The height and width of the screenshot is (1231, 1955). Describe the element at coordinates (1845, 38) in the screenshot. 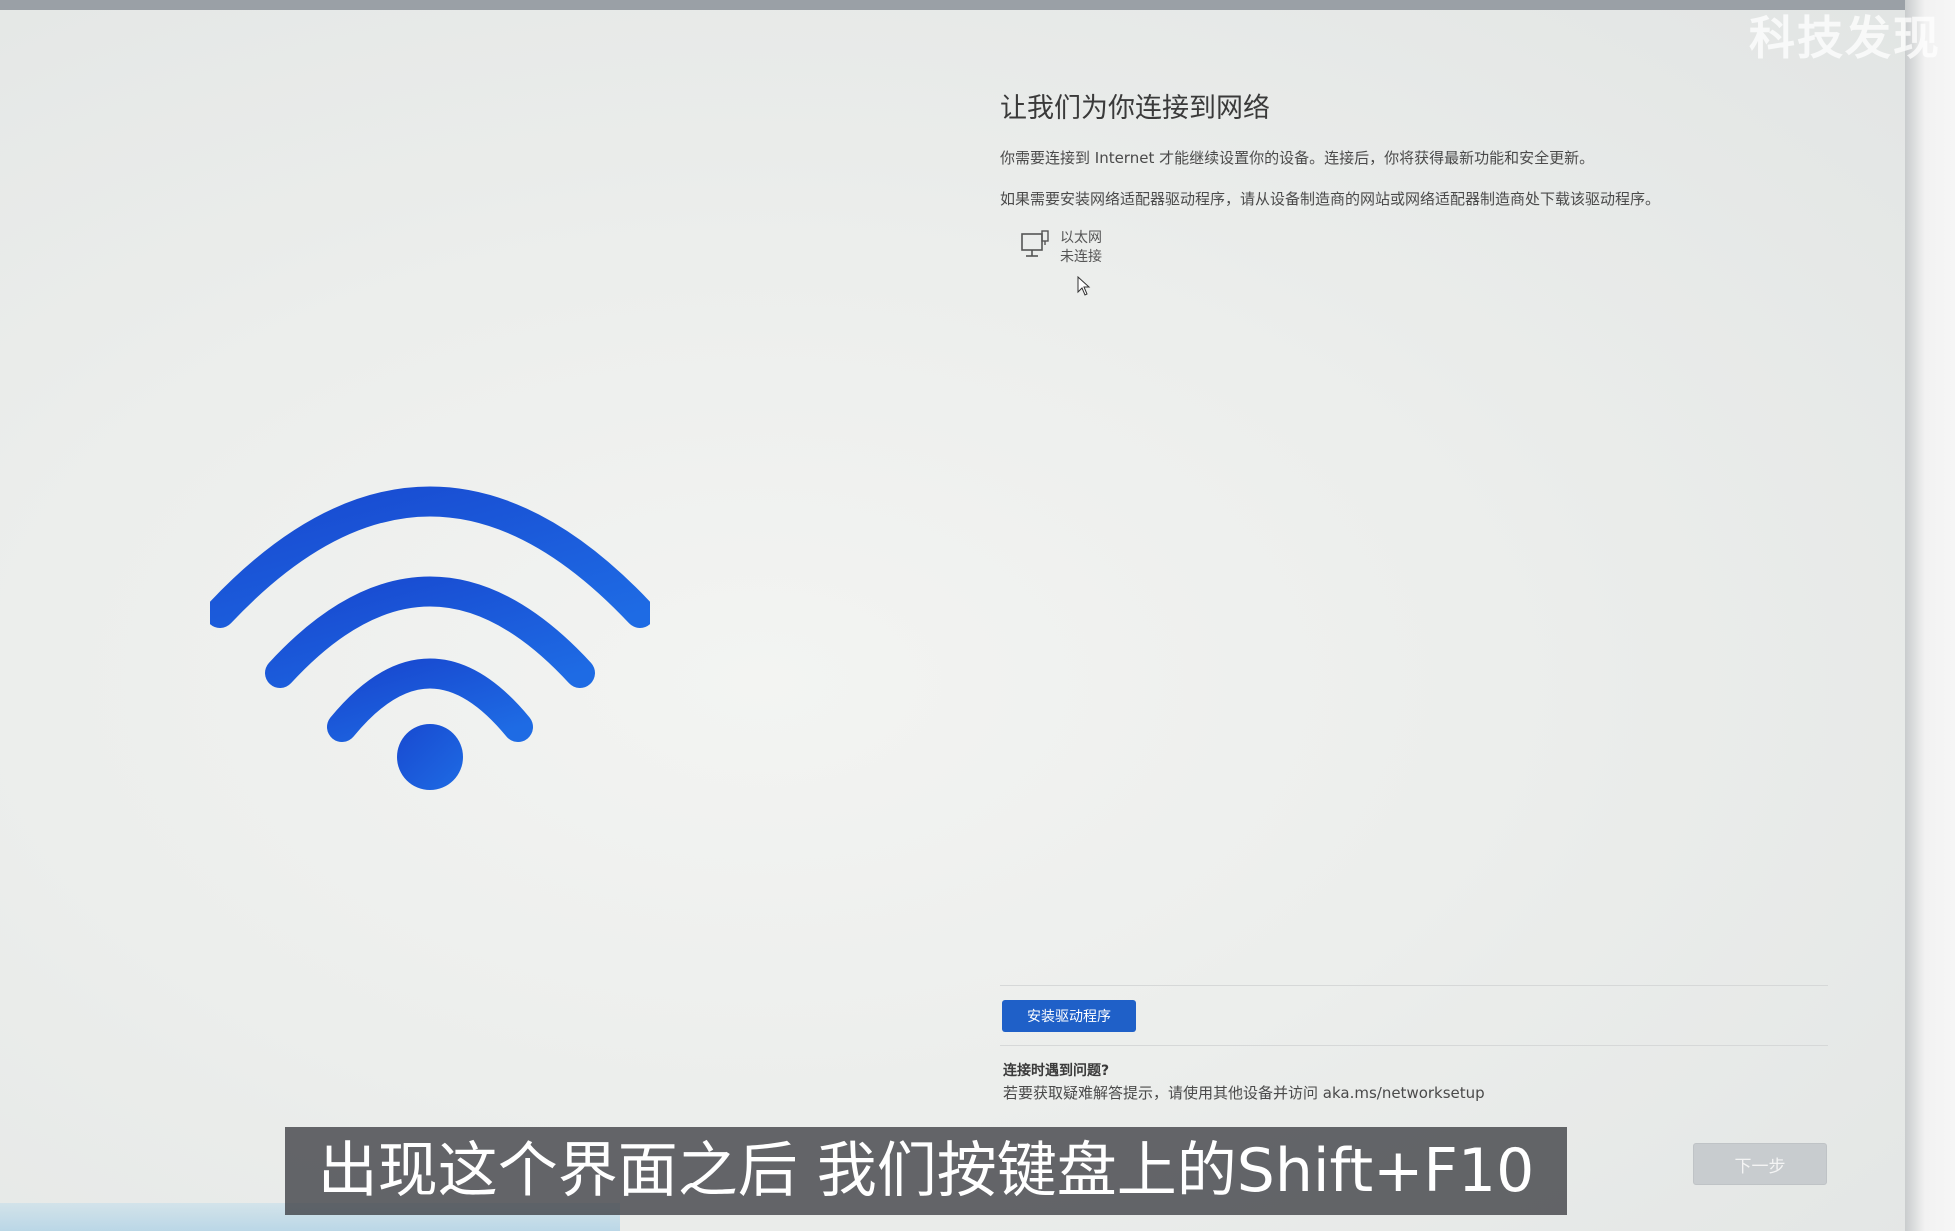

I see `watermark: 科技发现` at that location.